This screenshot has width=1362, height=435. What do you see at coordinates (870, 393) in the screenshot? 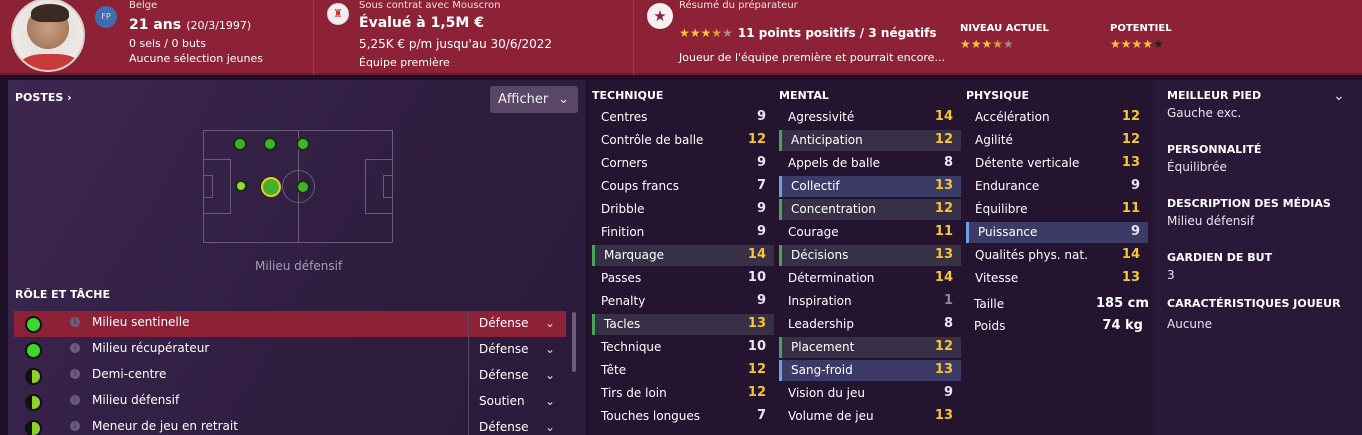
I see `attribute-row: Vision du jeu 9` at bounding box center [870, 393].